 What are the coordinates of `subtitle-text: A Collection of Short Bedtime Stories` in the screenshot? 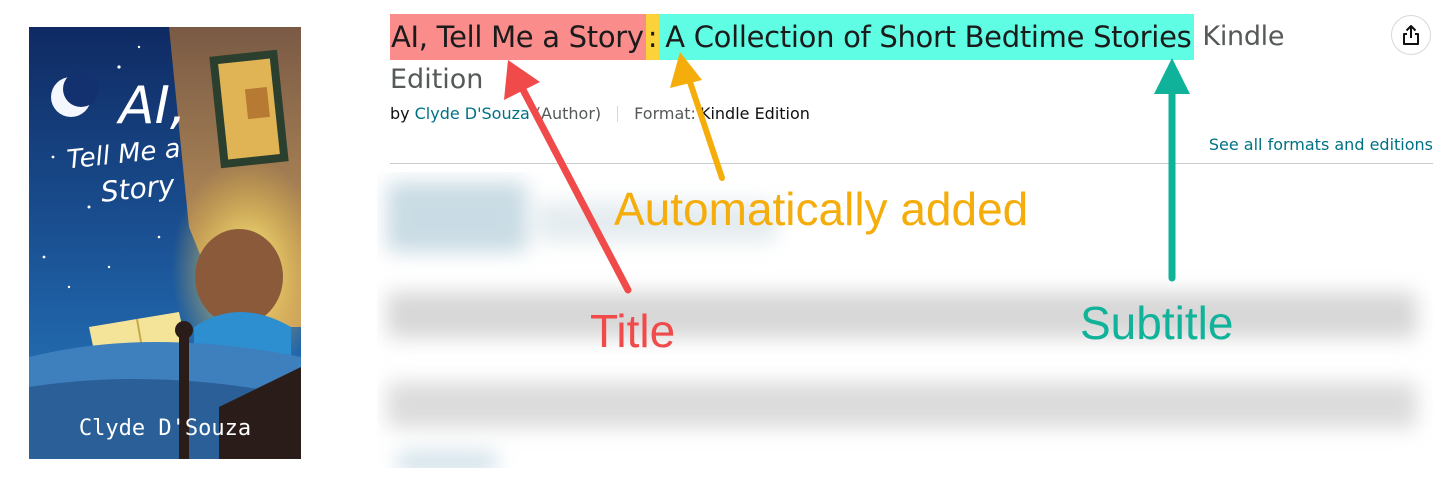 It's located at (927, 37).